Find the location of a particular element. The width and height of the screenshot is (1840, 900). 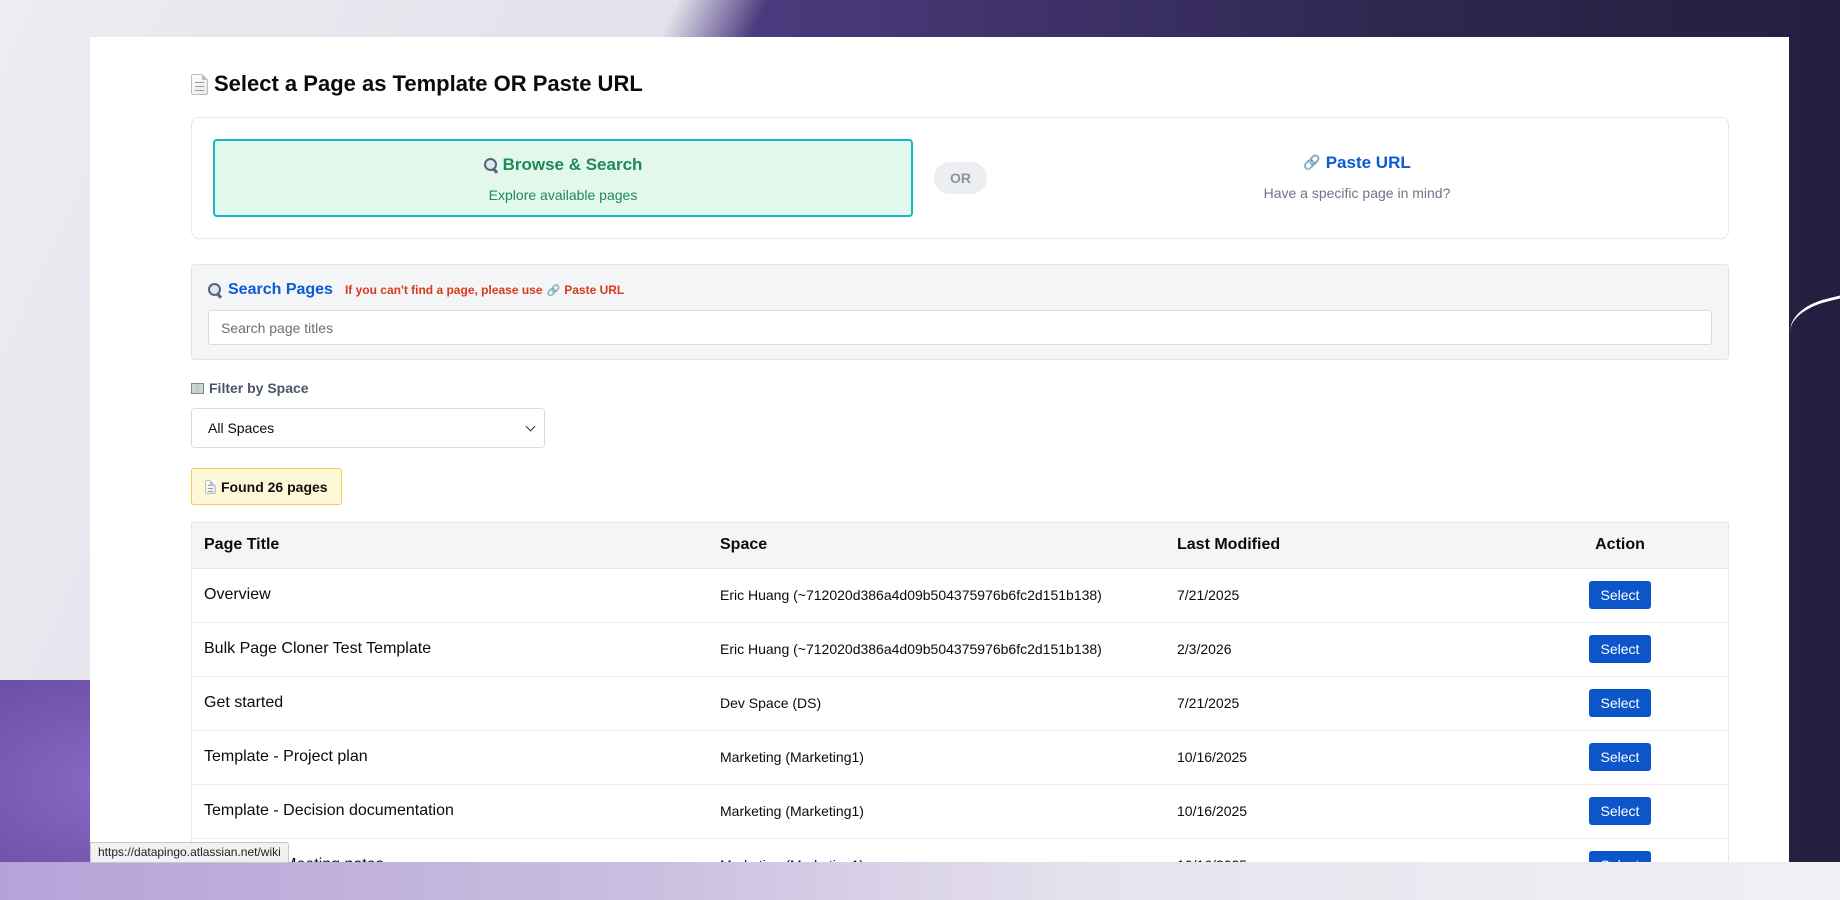

search-hint-text: If you can't find a page, please use is located at coordinates (443, 290).